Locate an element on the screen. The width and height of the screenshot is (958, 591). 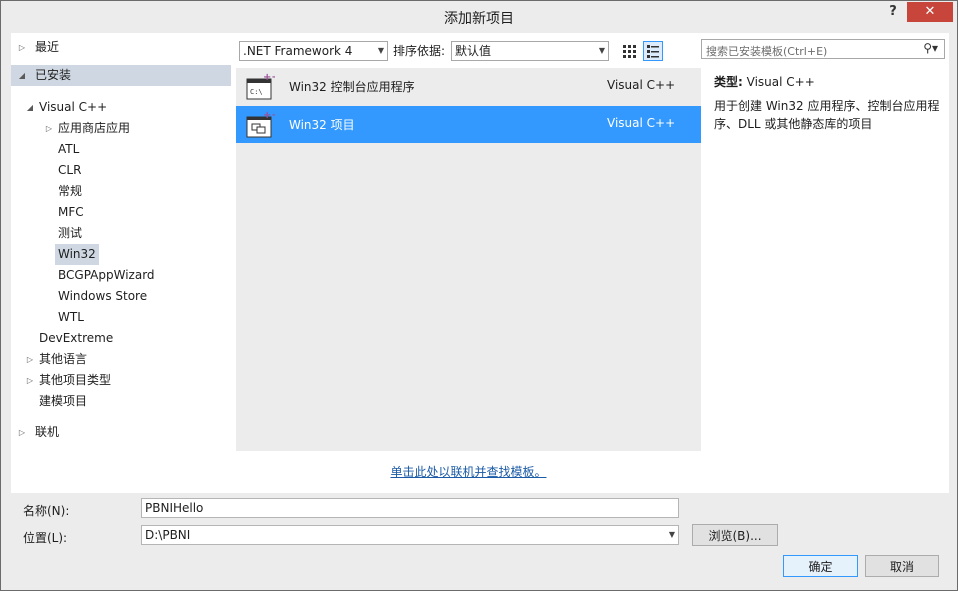
tree-item-other-project-types: ▷ 其他项目类型 is located at coordinates (121, 380).